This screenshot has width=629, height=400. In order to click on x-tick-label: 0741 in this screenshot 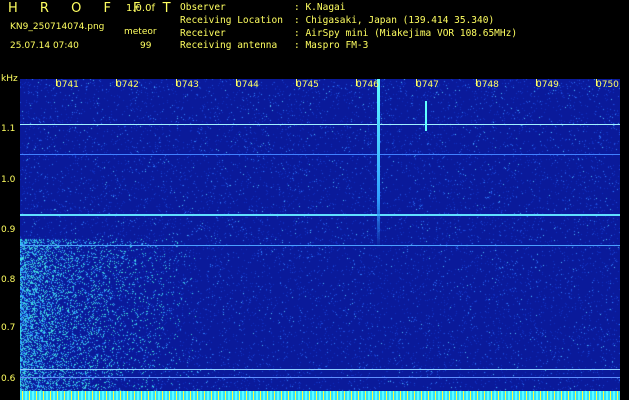, I will do `click(67, 85)`.